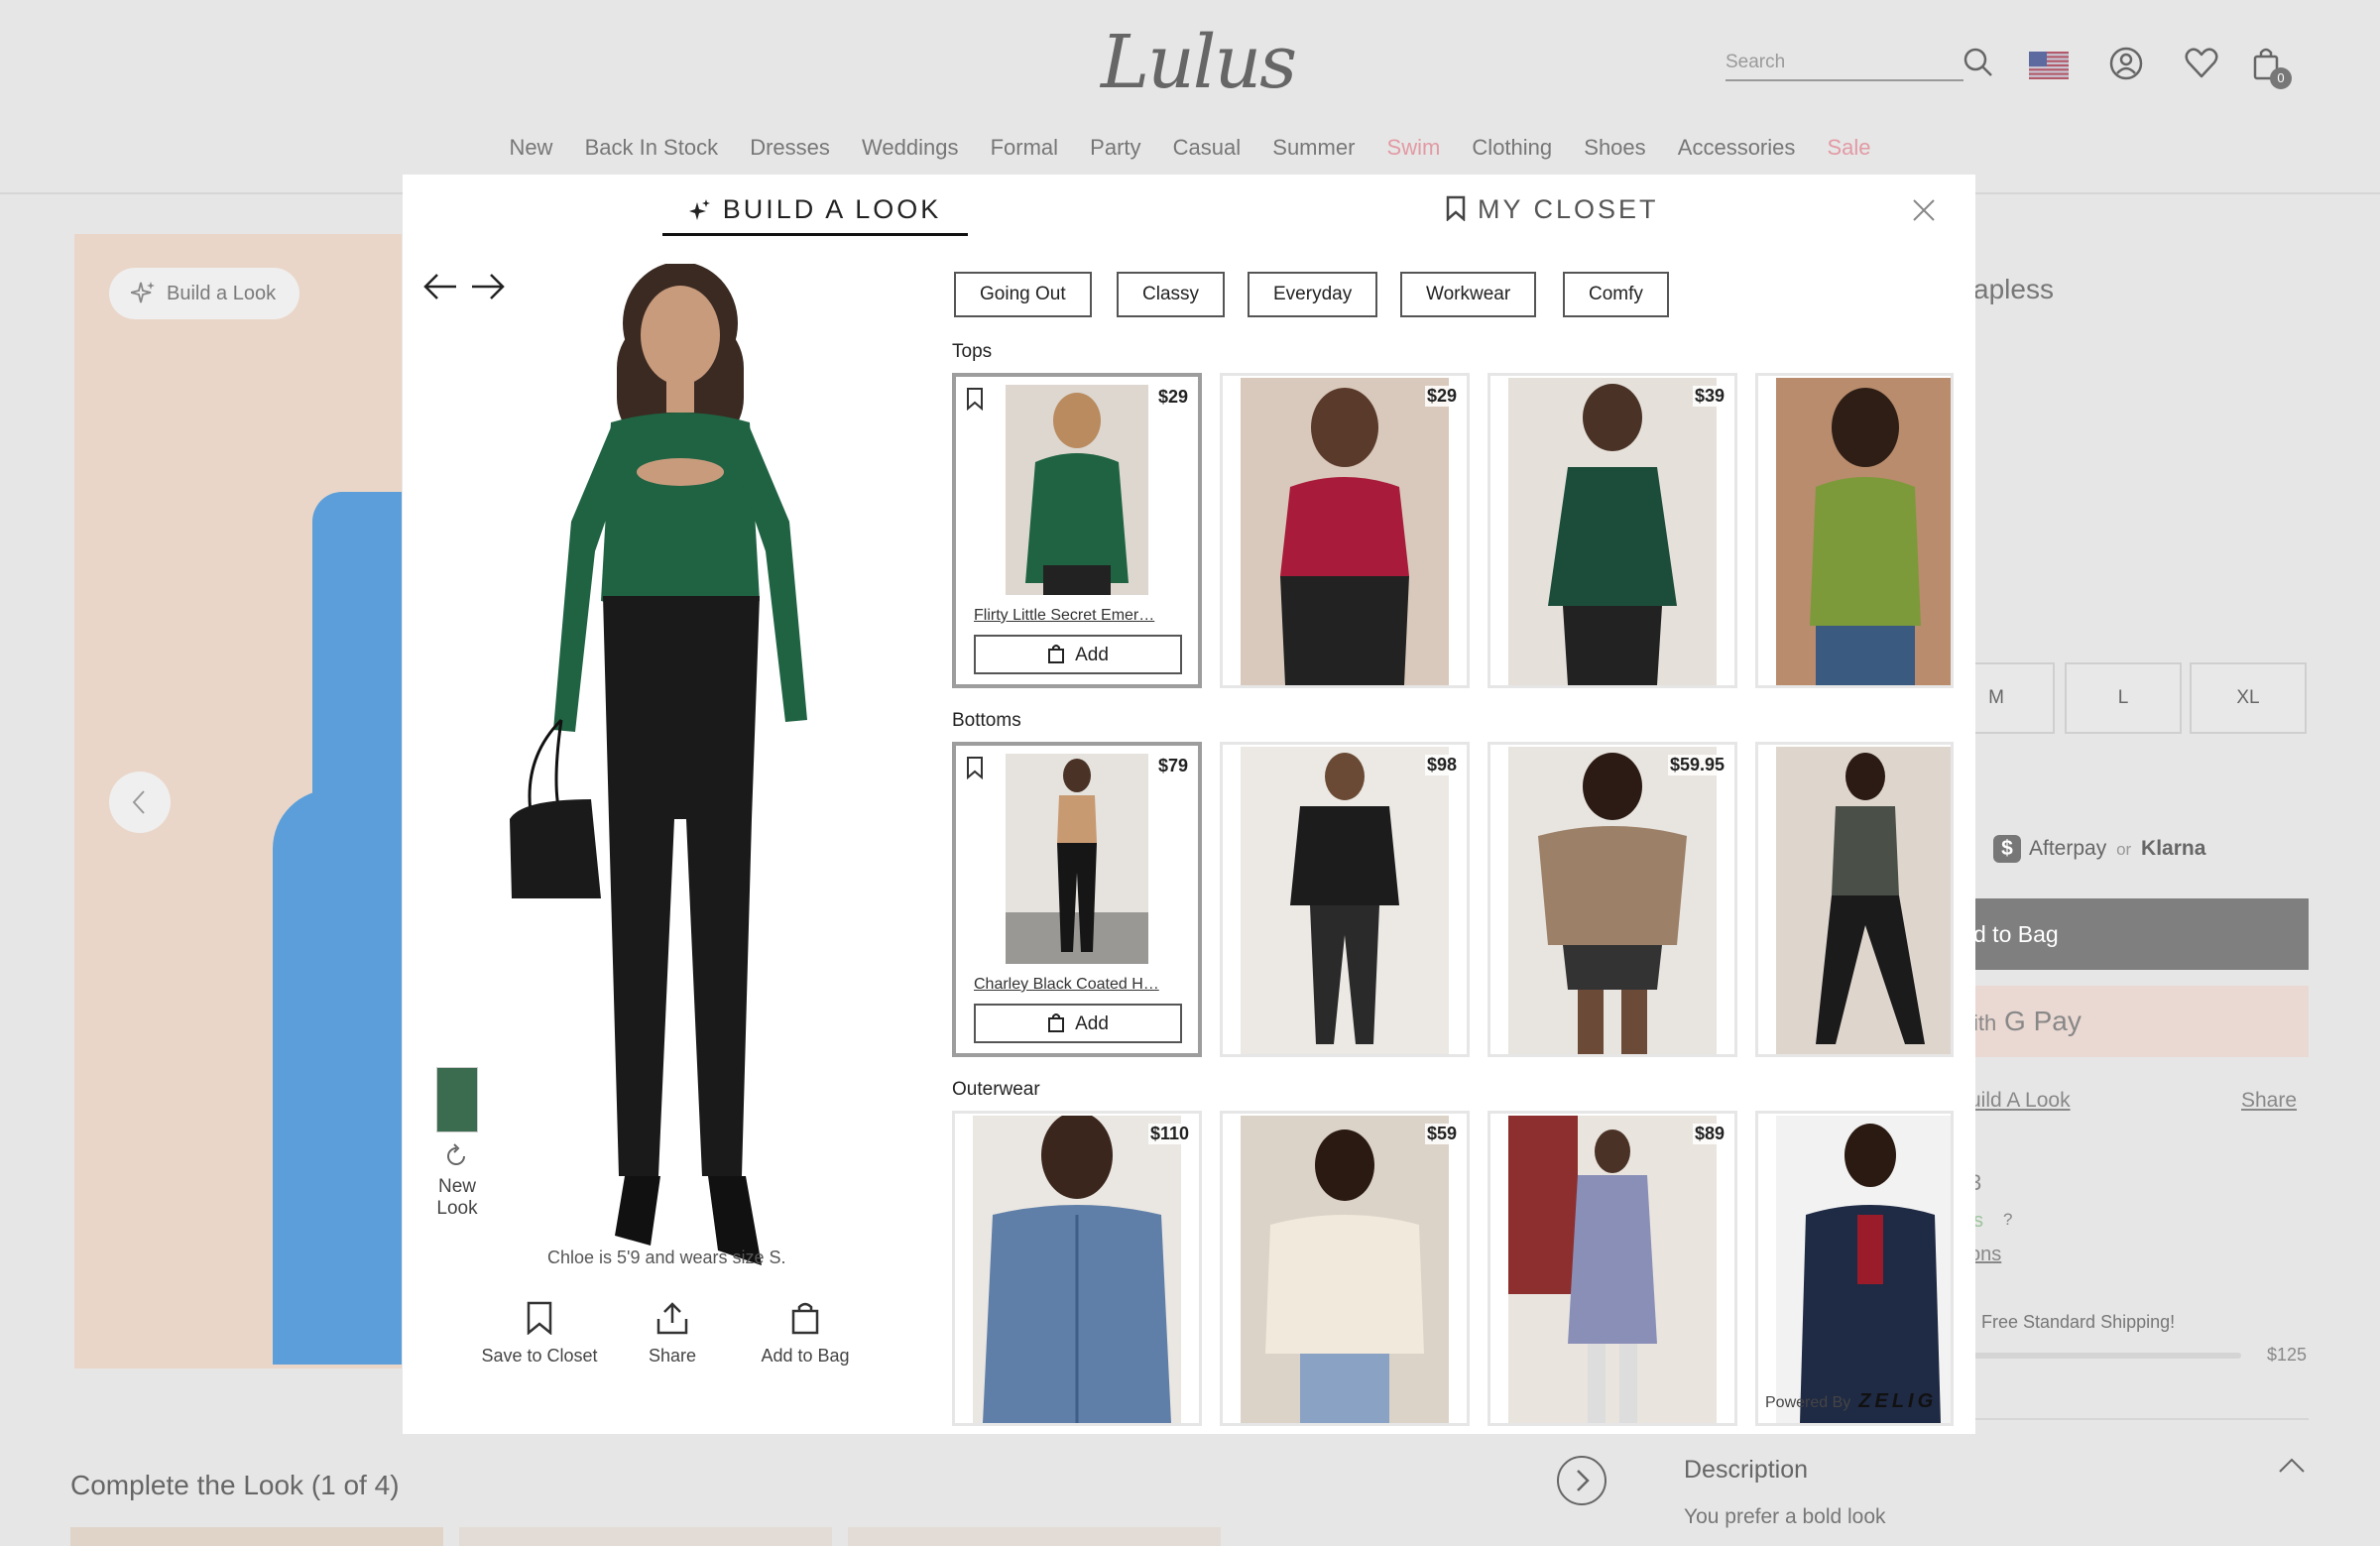  What do you see at coordinates (2292, 1466) in the screenshot?
I see `chevron-up-icon` at bounding box center [2292, 1466].